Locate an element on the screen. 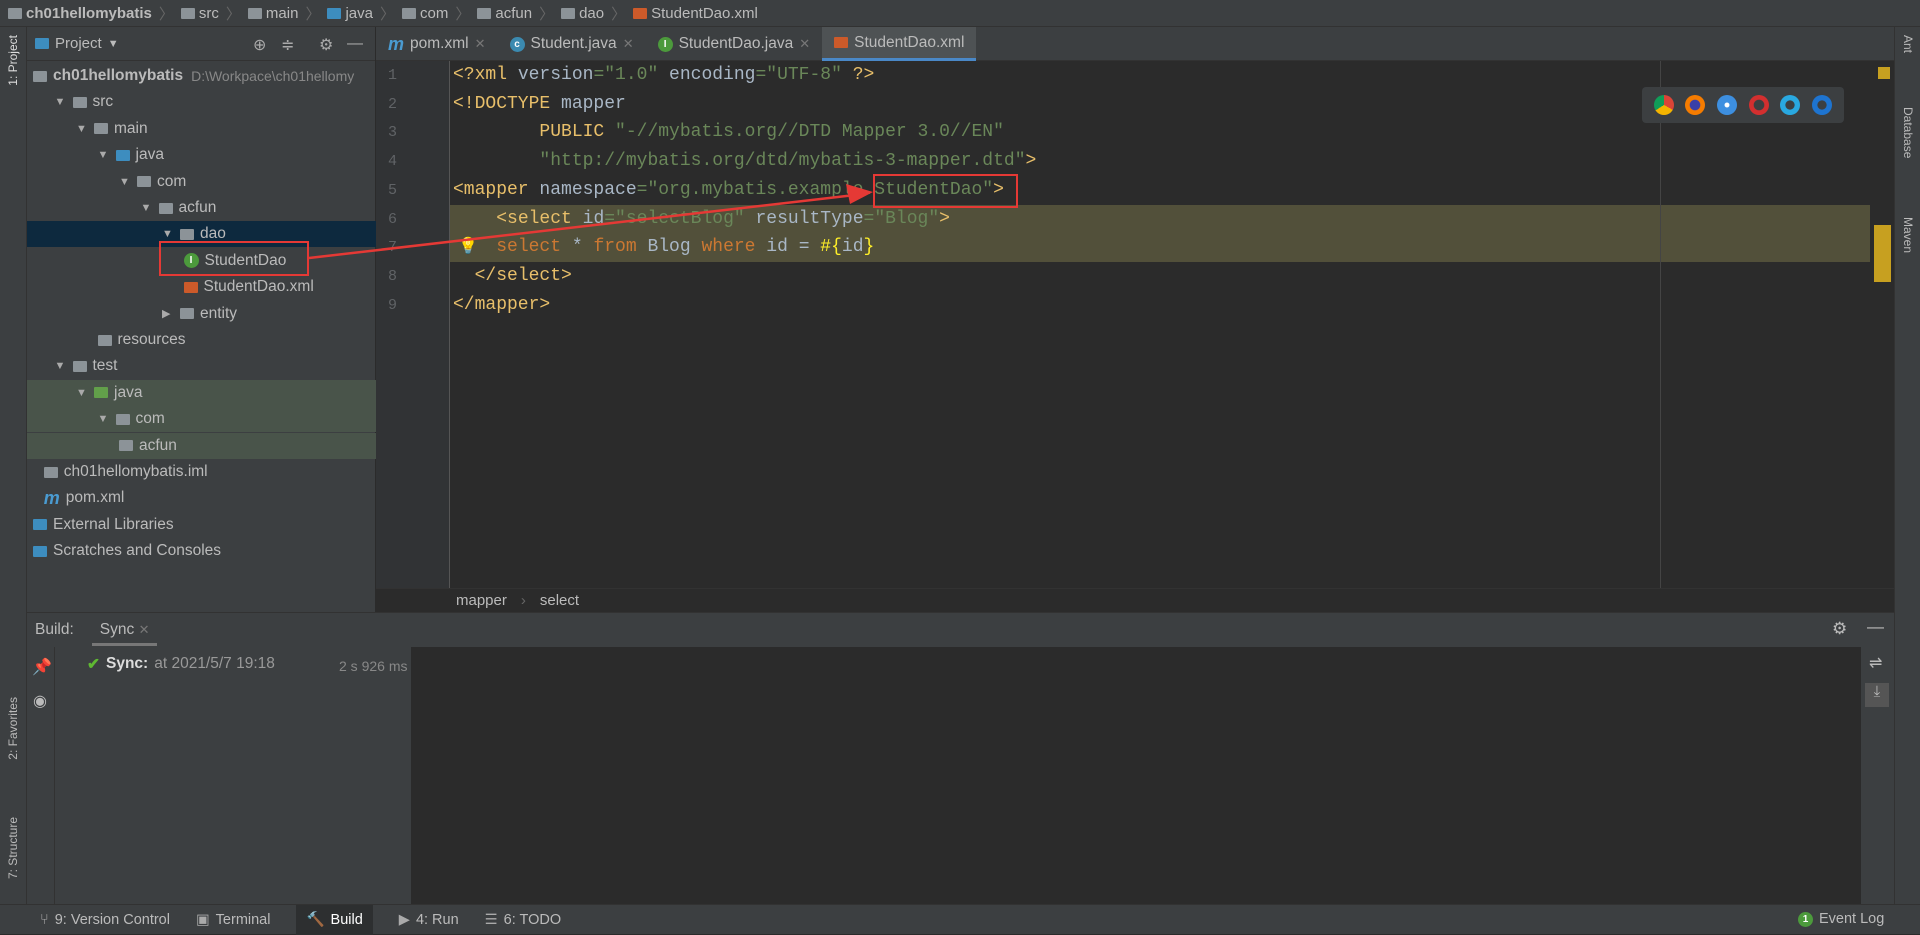  tree-item: StudentDao.xml is located at coordinates (201, 287).